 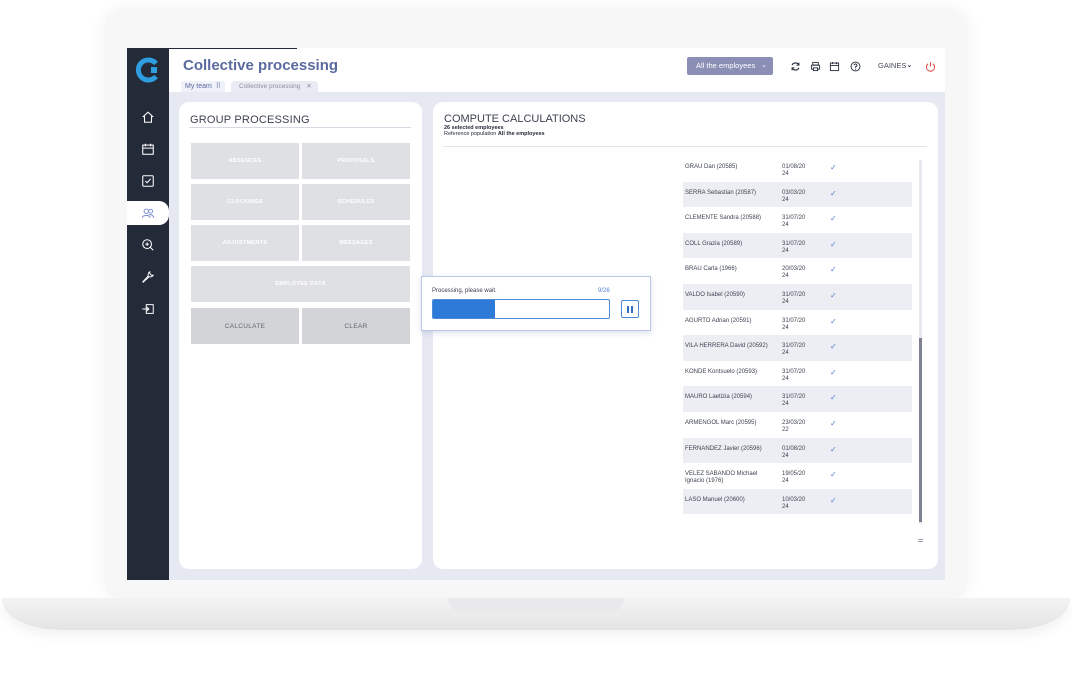 I want to click on reference-population: Reference population All the employees, so click(x=494, y=134).